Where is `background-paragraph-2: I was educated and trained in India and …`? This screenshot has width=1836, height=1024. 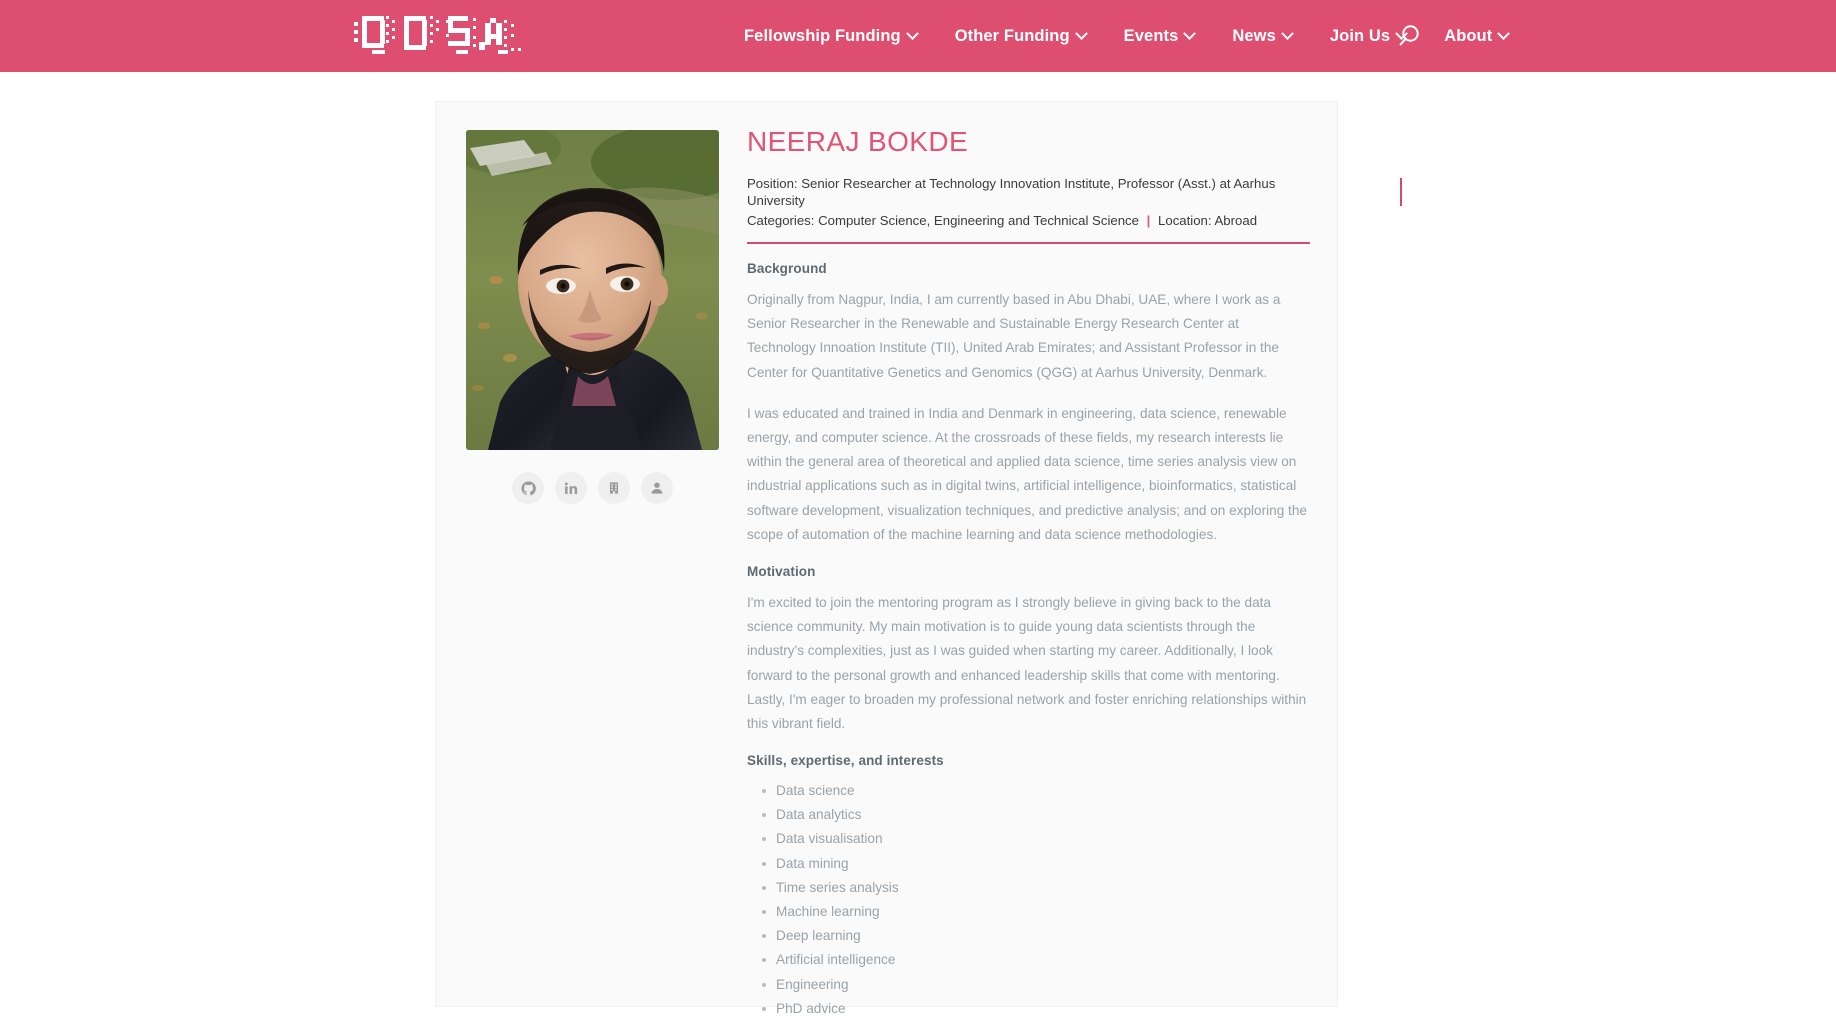
background-paragraph-2: I was educated and trained in India and … is located at coordinates (1027, 473).